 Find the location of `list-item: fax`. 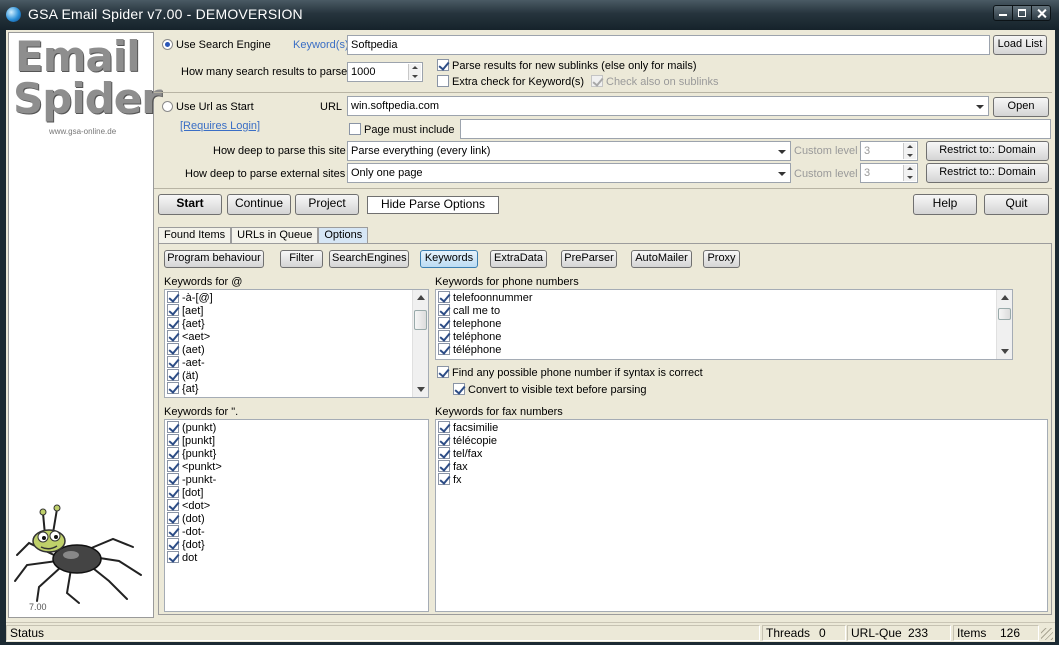

list-item: fax is located at coordinates (468, 466).